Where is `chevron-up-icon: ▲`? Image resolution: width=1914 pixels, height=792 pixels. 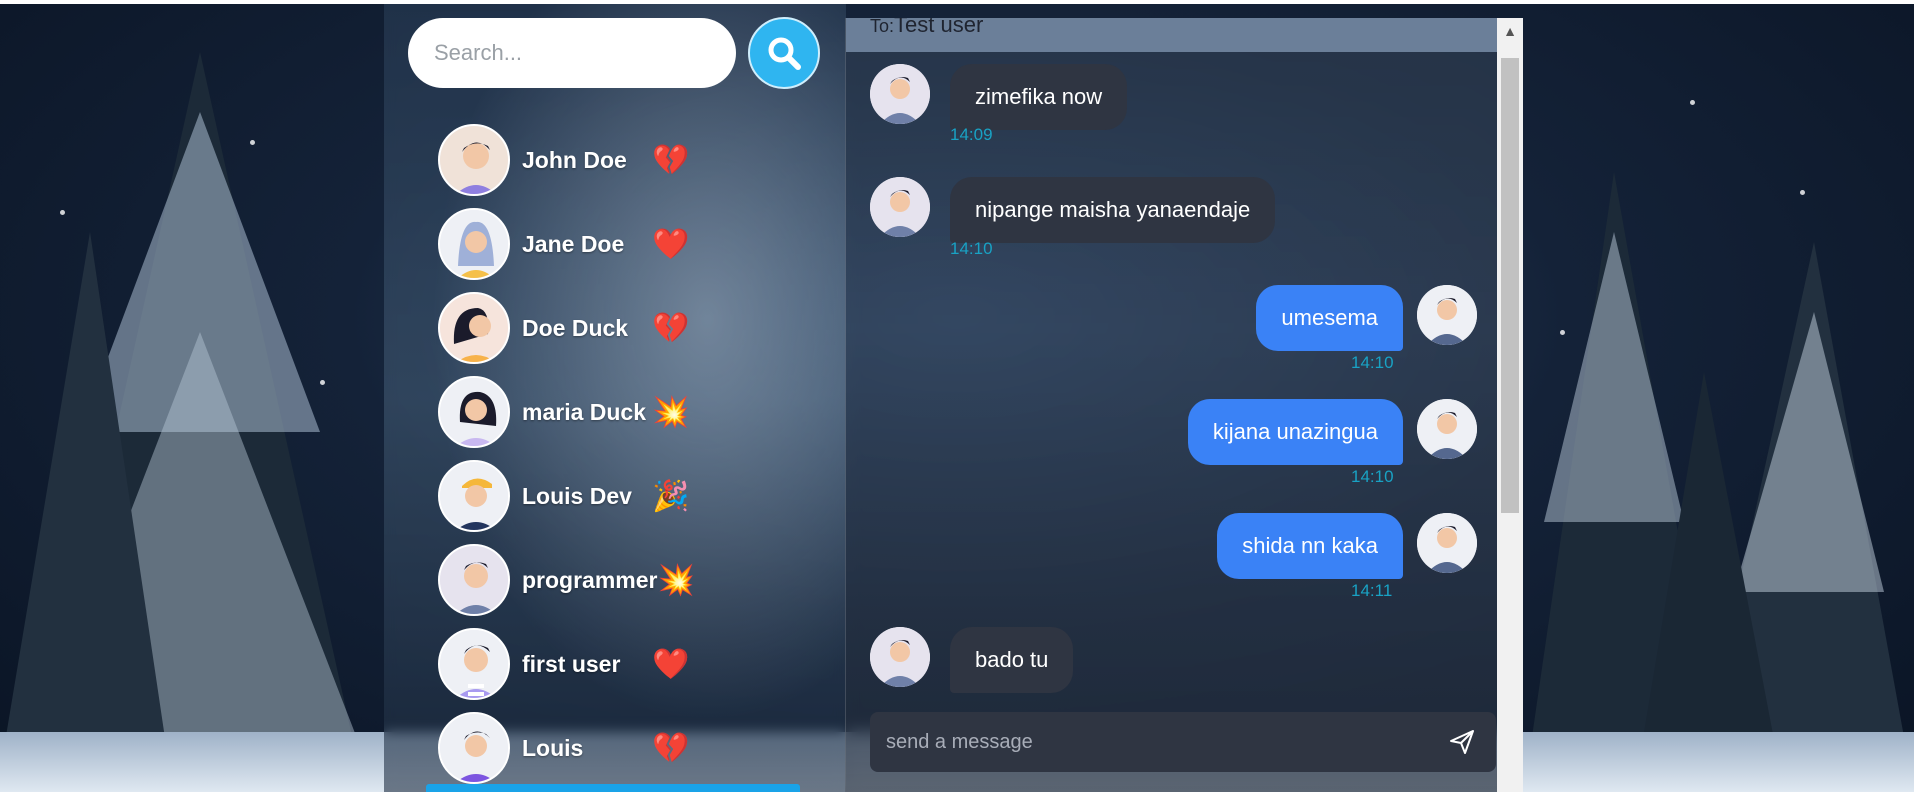
chevron-up-icon: ▲ is located at coordinates (1510, 31).